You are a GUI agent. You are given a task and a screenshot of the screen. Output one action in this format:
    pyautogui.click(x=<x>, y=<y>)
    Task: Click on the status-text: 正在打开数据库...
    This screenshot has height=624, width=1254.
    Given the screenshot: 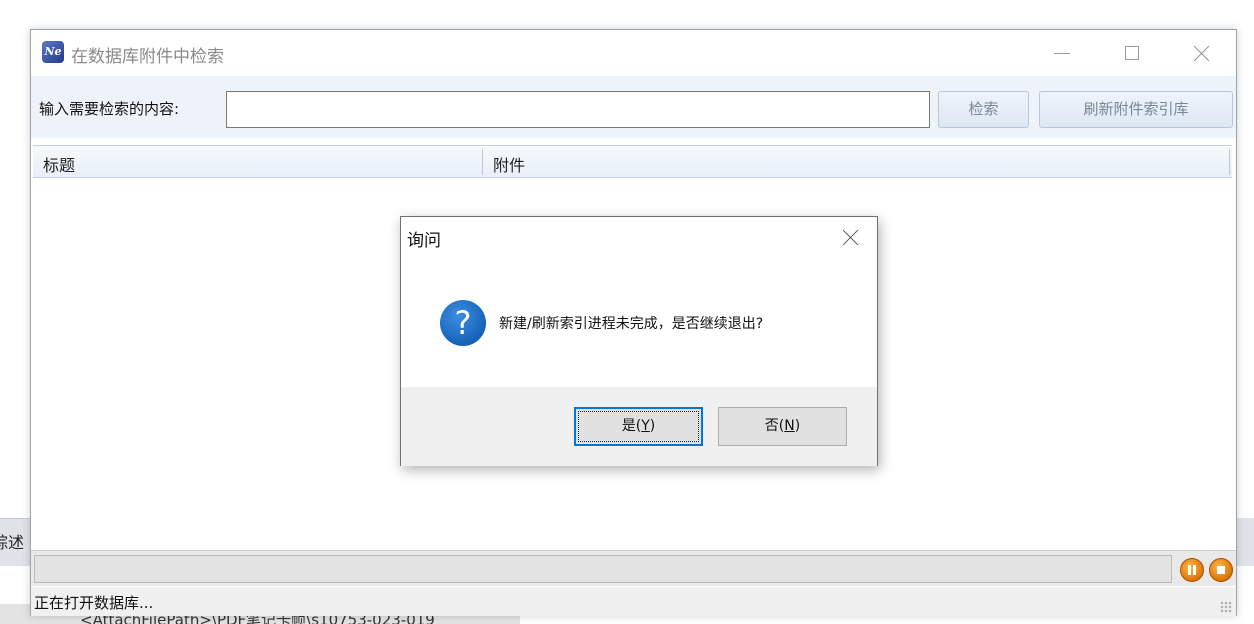 What is the action you would take?
    pyautogui.click(x=94, y=603)
    